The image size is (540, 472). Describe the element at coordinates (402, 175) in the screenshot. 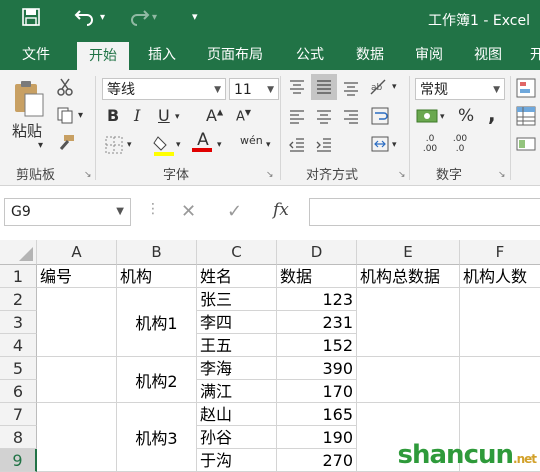

I see `alignment-launcher-icon: ↘` at that location.